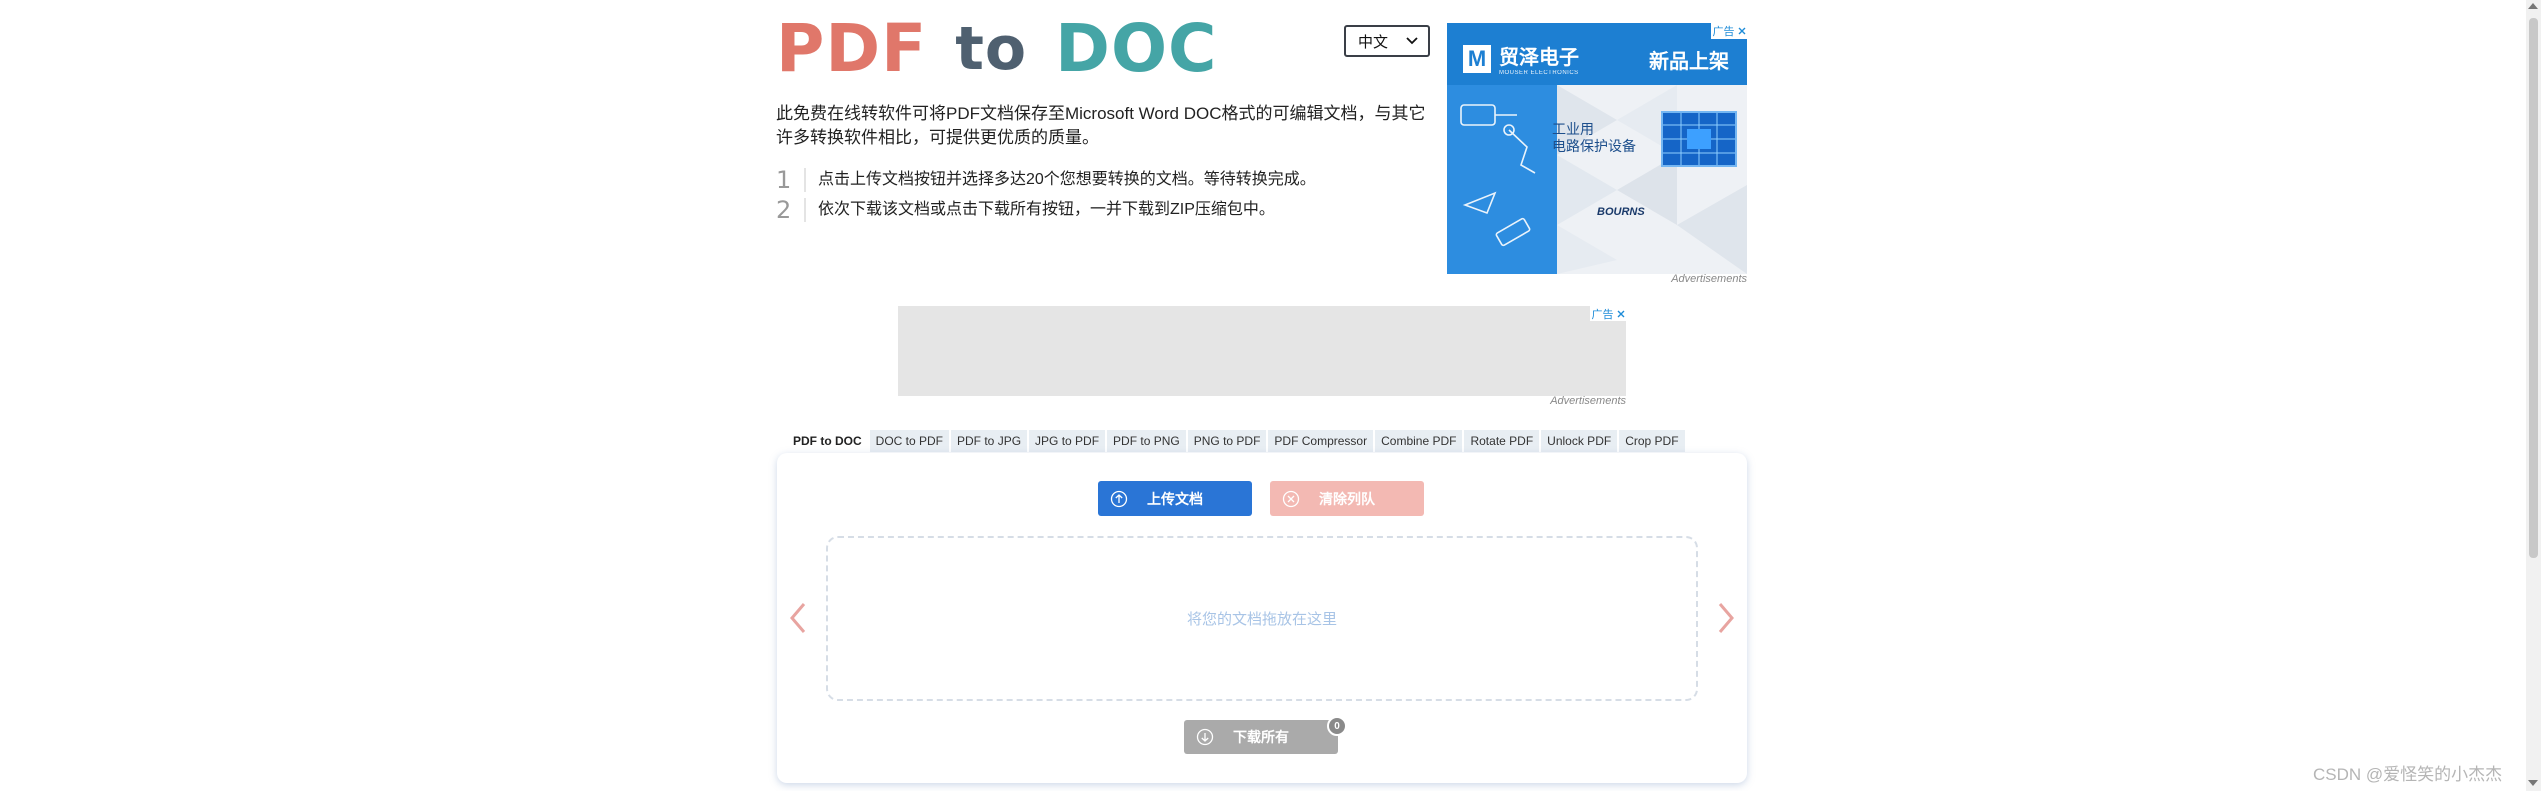  Describe the element at coordinates (1146, 441) in the screenshot. I see `tab-pdf-to-png: PDF to PNG` at that location.